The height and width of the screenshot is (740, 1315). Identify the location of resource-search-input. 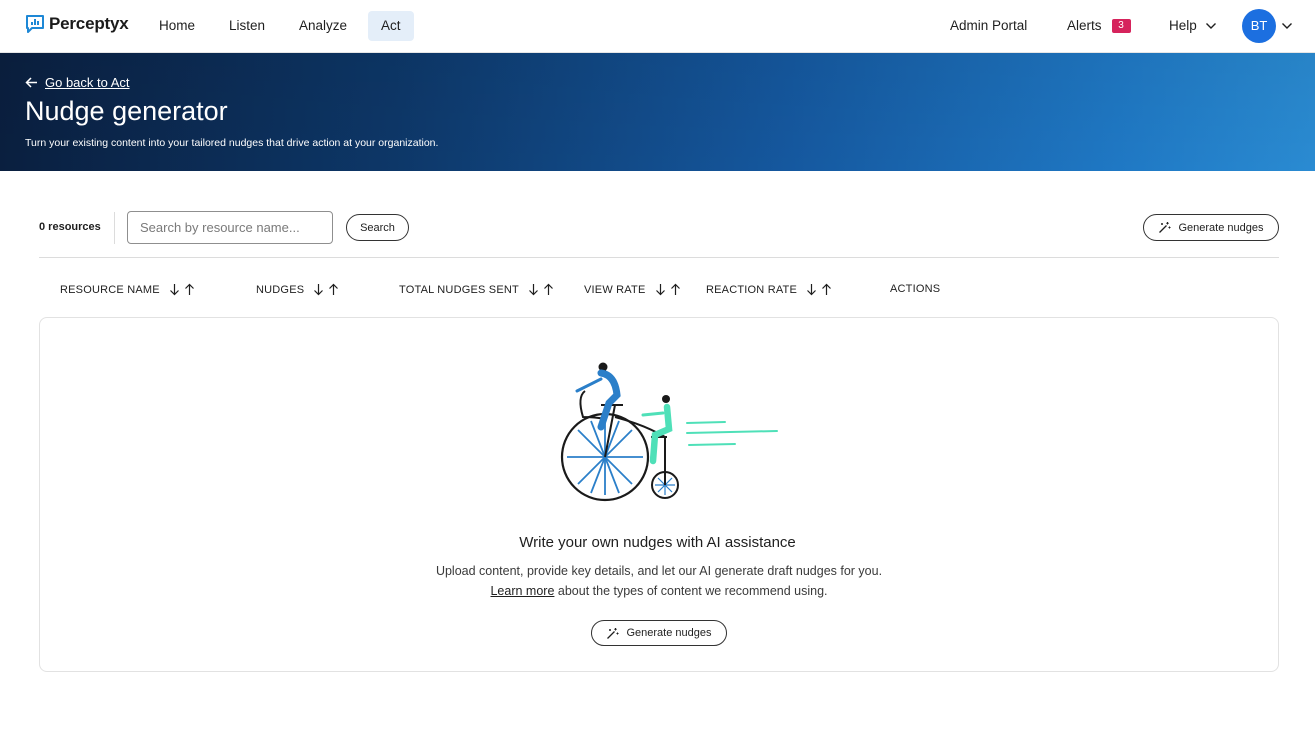
(230, 227).